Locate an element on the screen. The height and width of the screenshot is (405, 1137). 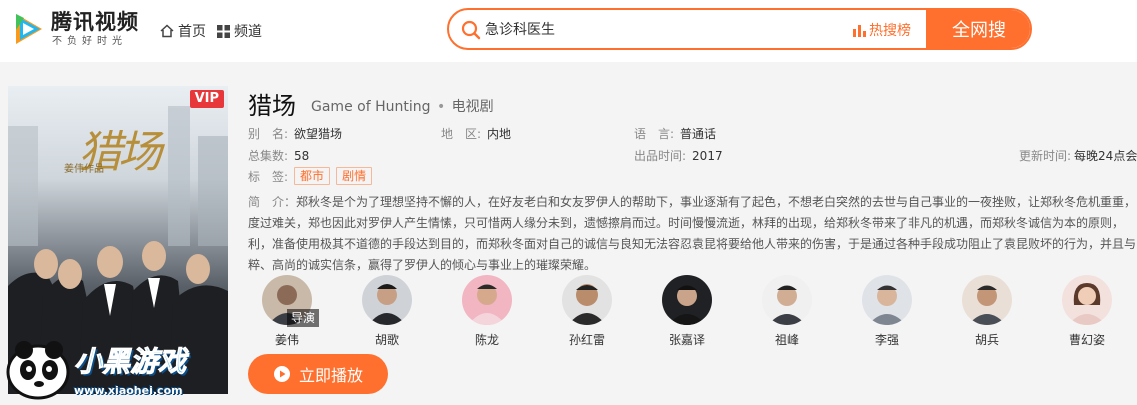
nav-home-label: 首页 is located at coordinates (192, 32).